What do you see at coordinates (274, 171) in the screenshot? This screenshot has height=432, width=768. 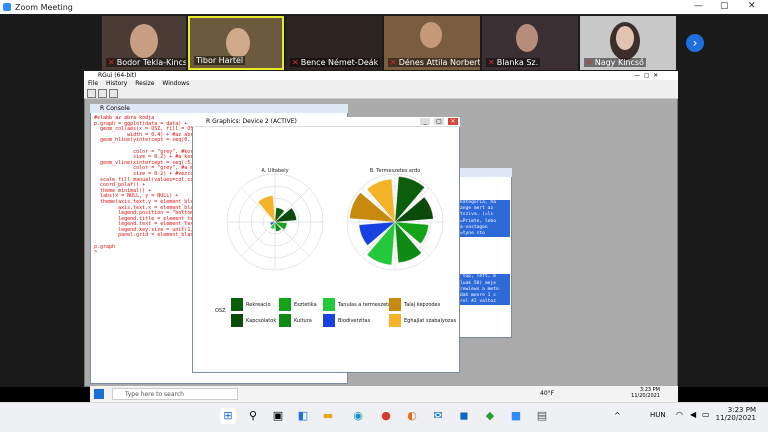 I see `chart-title: A. Ultabely` at bounding box center [274, 171].